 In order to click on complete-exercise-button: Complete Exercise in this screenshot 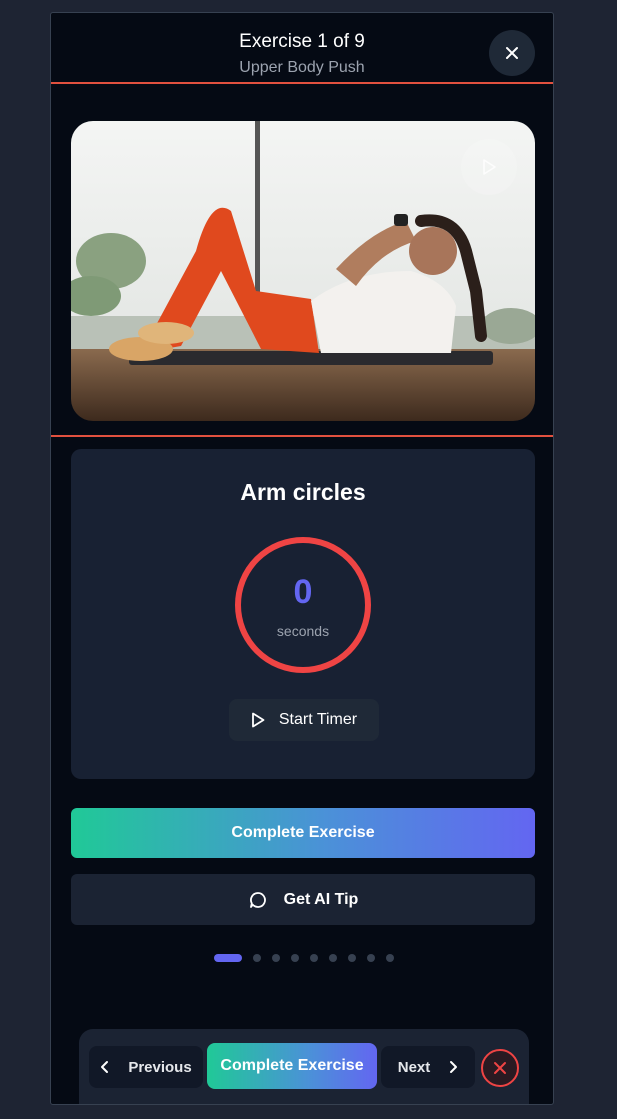, I will do `click(303, 833)`.